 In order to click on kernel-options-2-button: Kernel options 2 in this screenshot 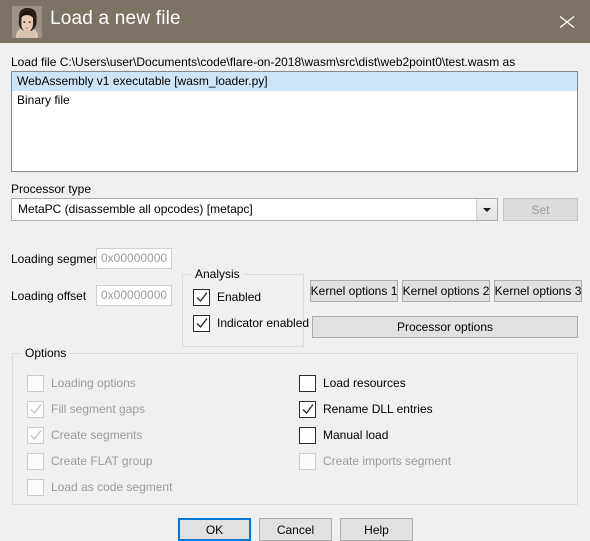, I will do `click(446, 291)`.